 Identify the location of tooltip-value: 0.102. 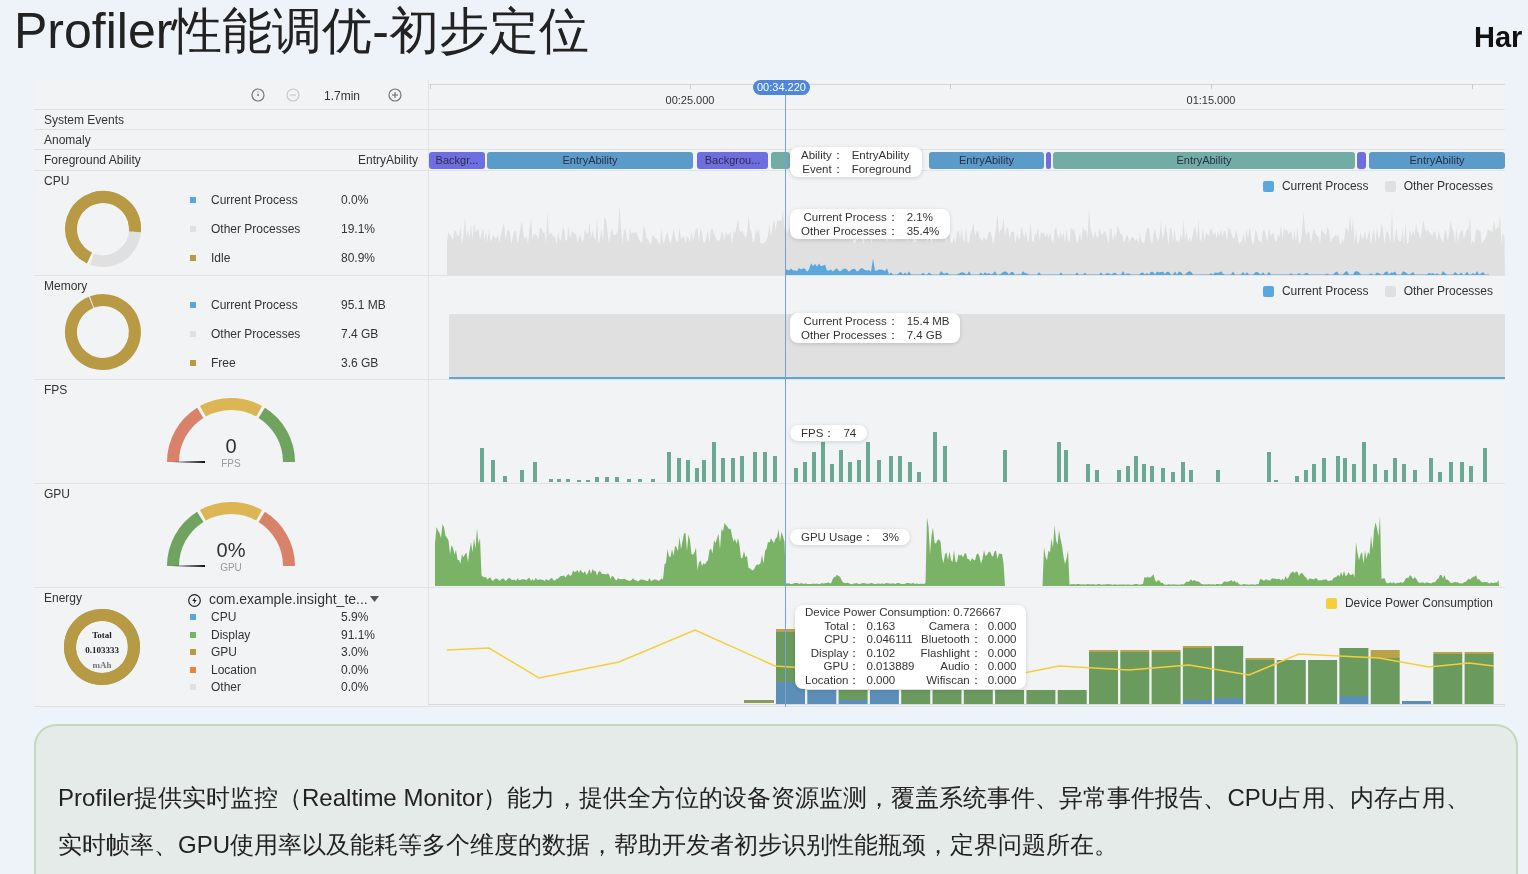
(881, 653).